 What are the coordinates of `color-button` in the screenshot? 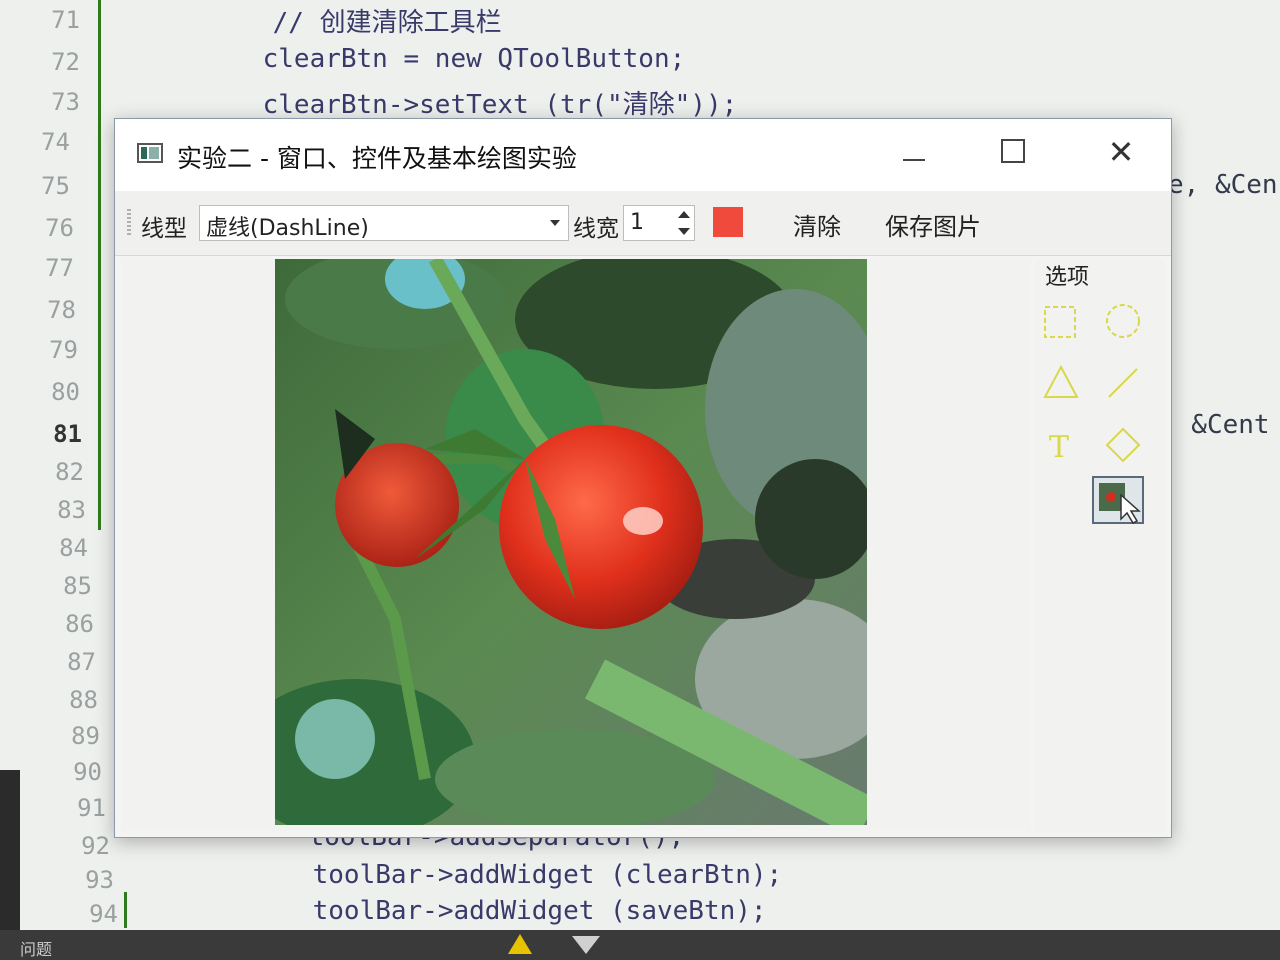 It's located at (728, 222).